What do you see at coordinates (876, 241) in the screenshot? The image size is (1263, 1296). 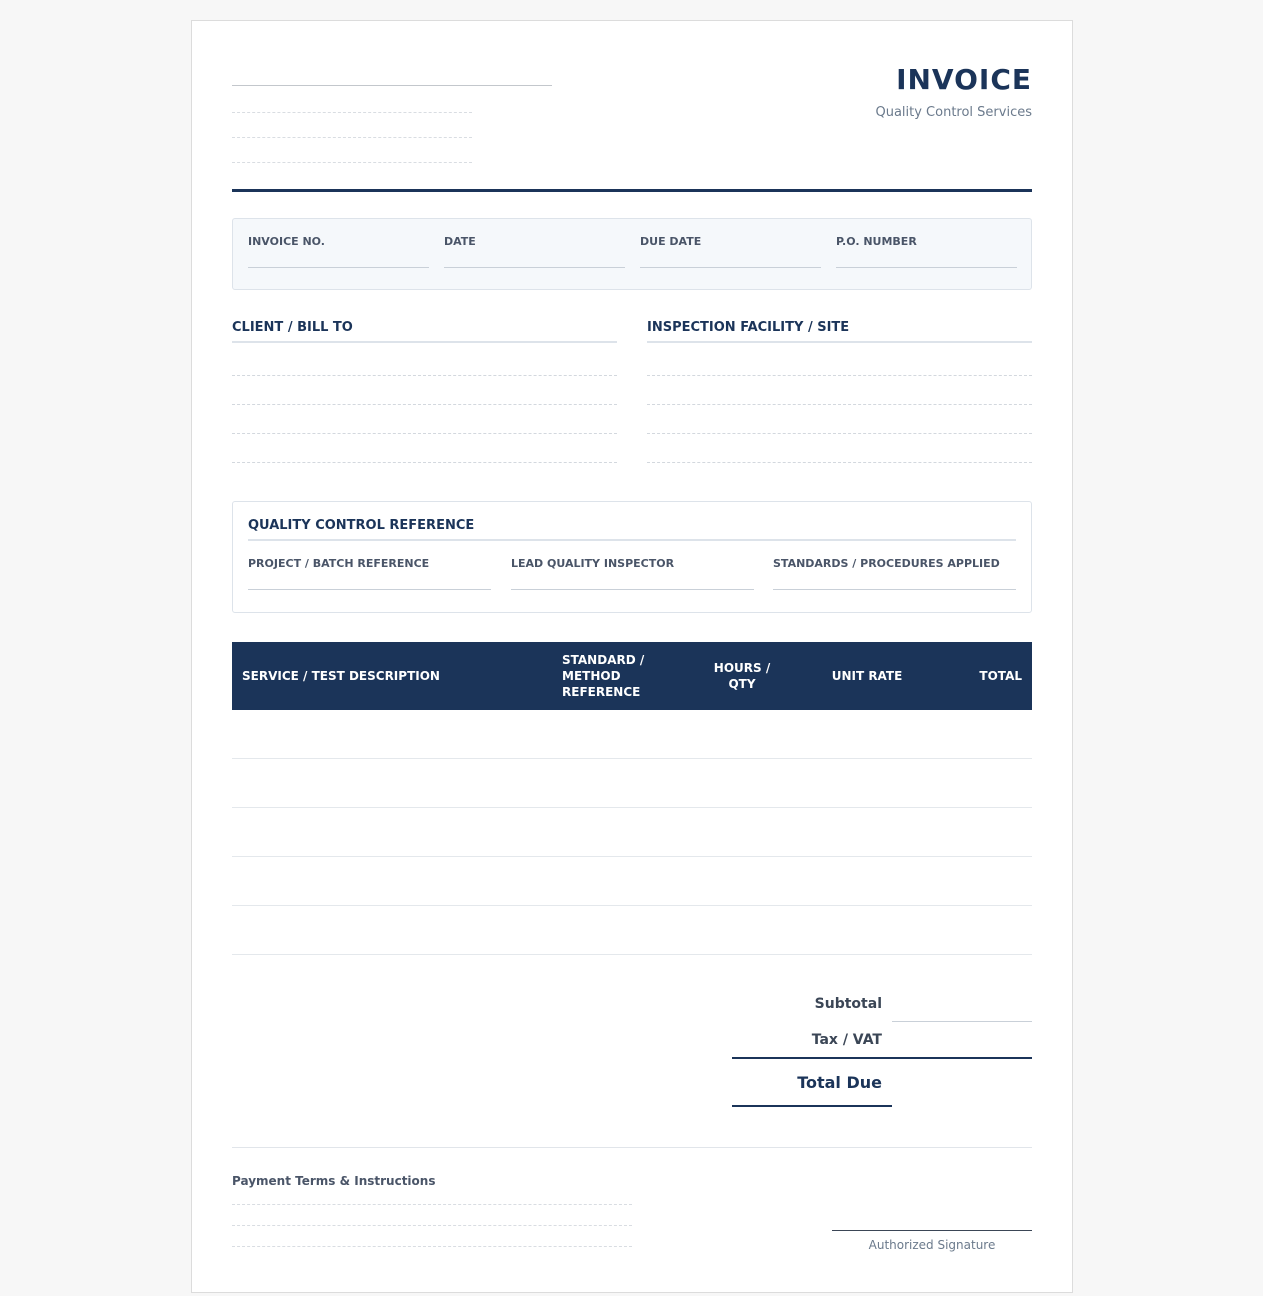 I see `po-number-label: P.O. NUMBER` at bounding box center [876, 241].